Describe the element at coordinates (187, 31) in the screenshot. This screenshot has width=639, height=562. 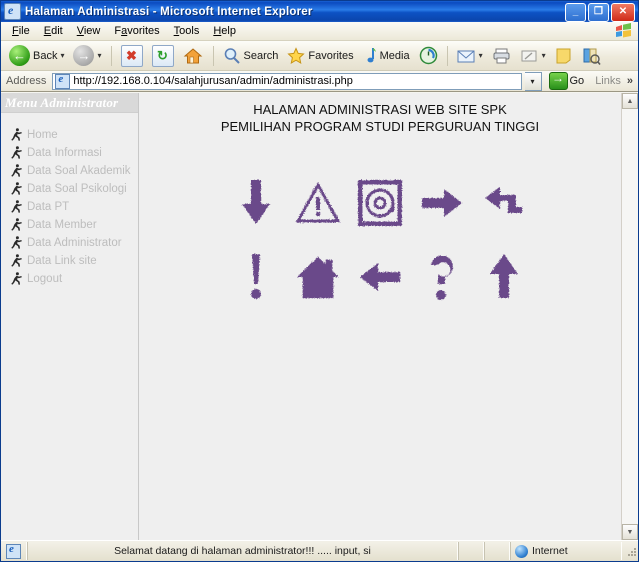
I see `menu-tools: Tools` at that location.